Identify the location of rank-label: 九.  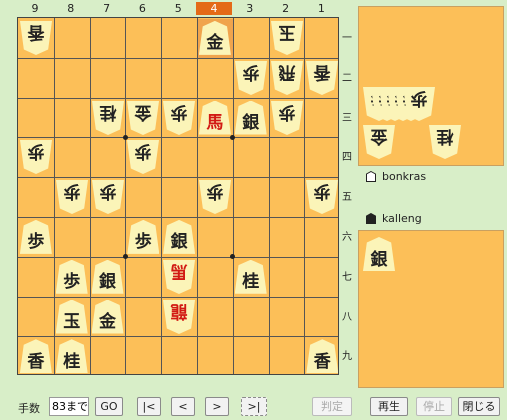
(347, 357).